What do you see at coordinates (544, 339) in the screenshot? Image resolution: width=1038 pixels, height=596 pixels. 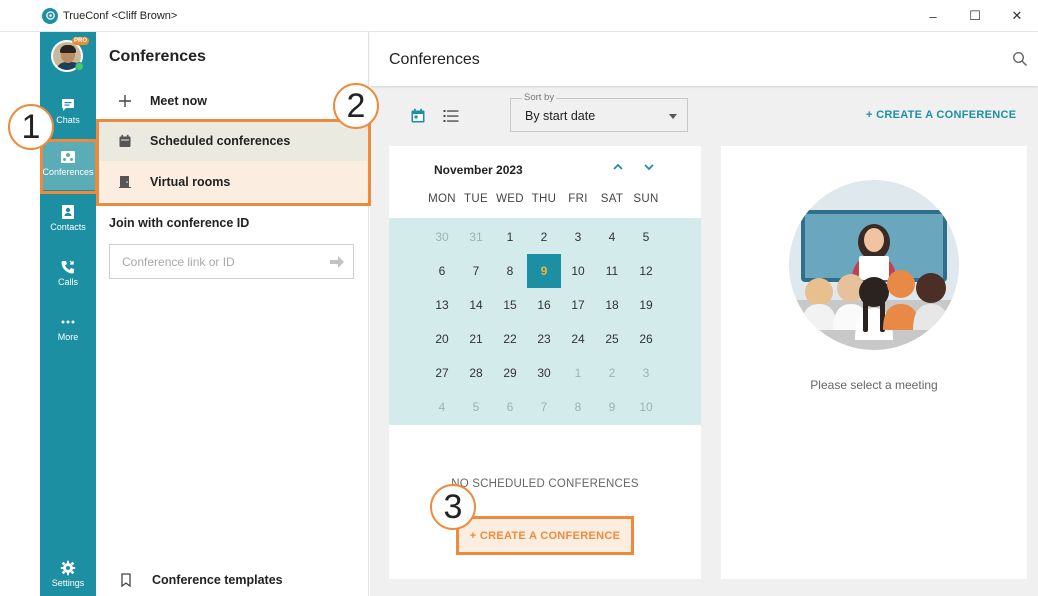 I see `calendar-day: 23` at bounding box center [544, 339].